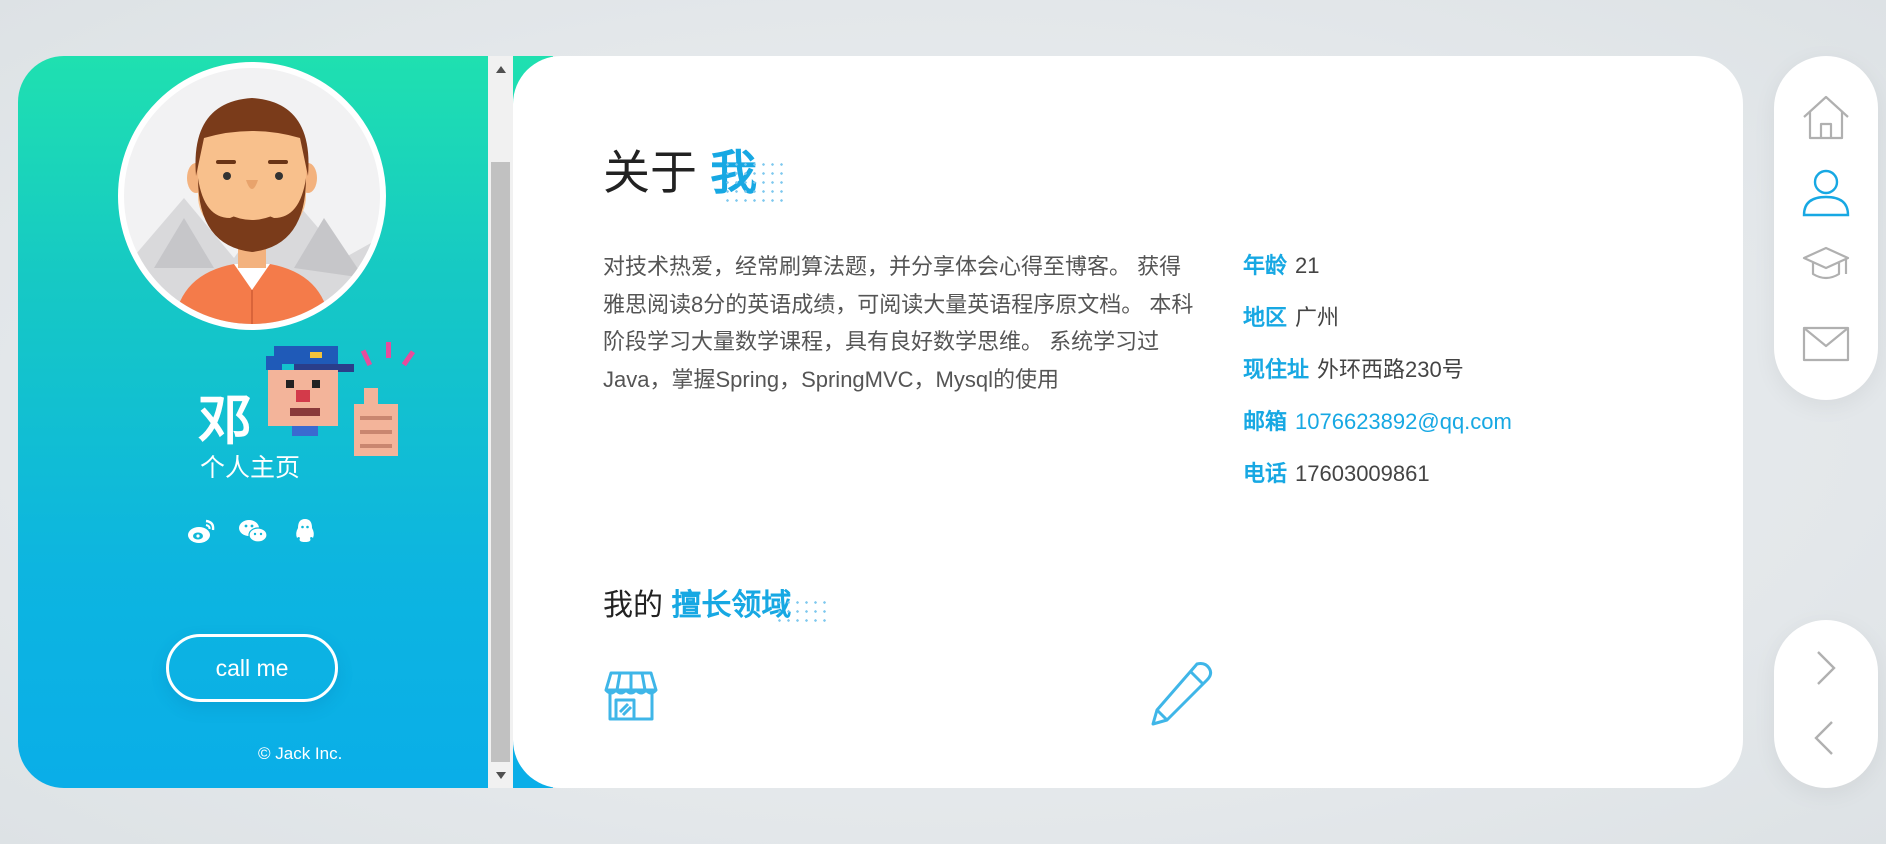  I want to click on about-title: 关于 我, so click(680, 168).